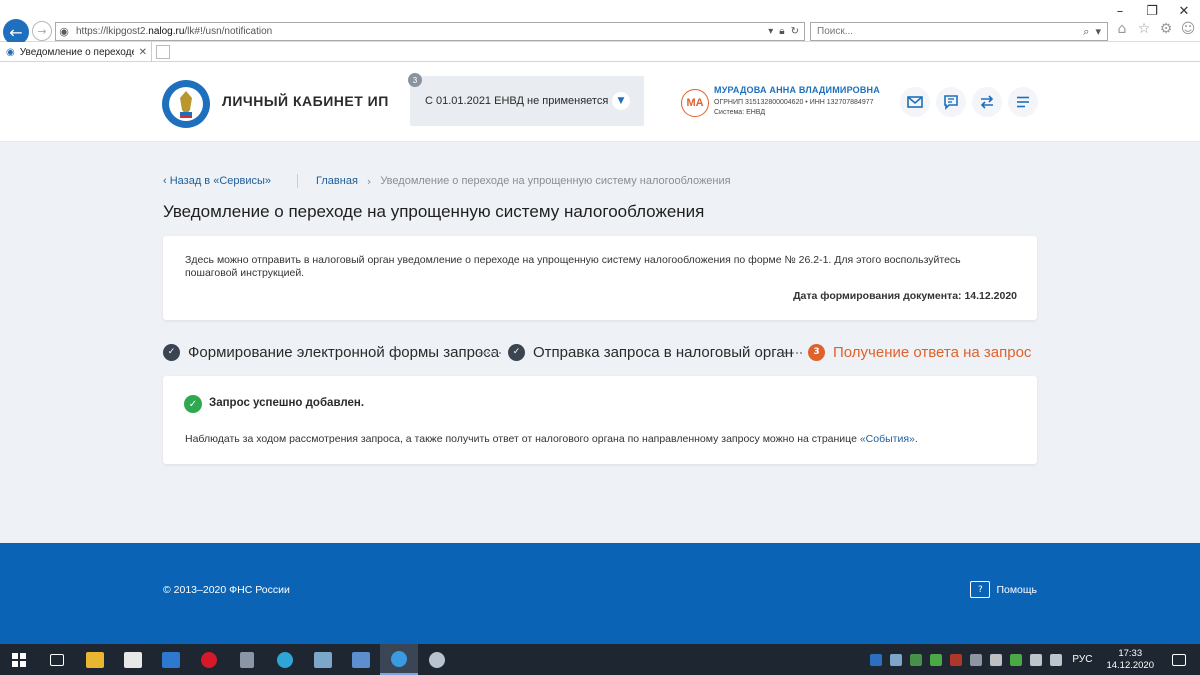 This screenshot has width=1200, height=675. I want to click on step-connector, so click(791, 353).